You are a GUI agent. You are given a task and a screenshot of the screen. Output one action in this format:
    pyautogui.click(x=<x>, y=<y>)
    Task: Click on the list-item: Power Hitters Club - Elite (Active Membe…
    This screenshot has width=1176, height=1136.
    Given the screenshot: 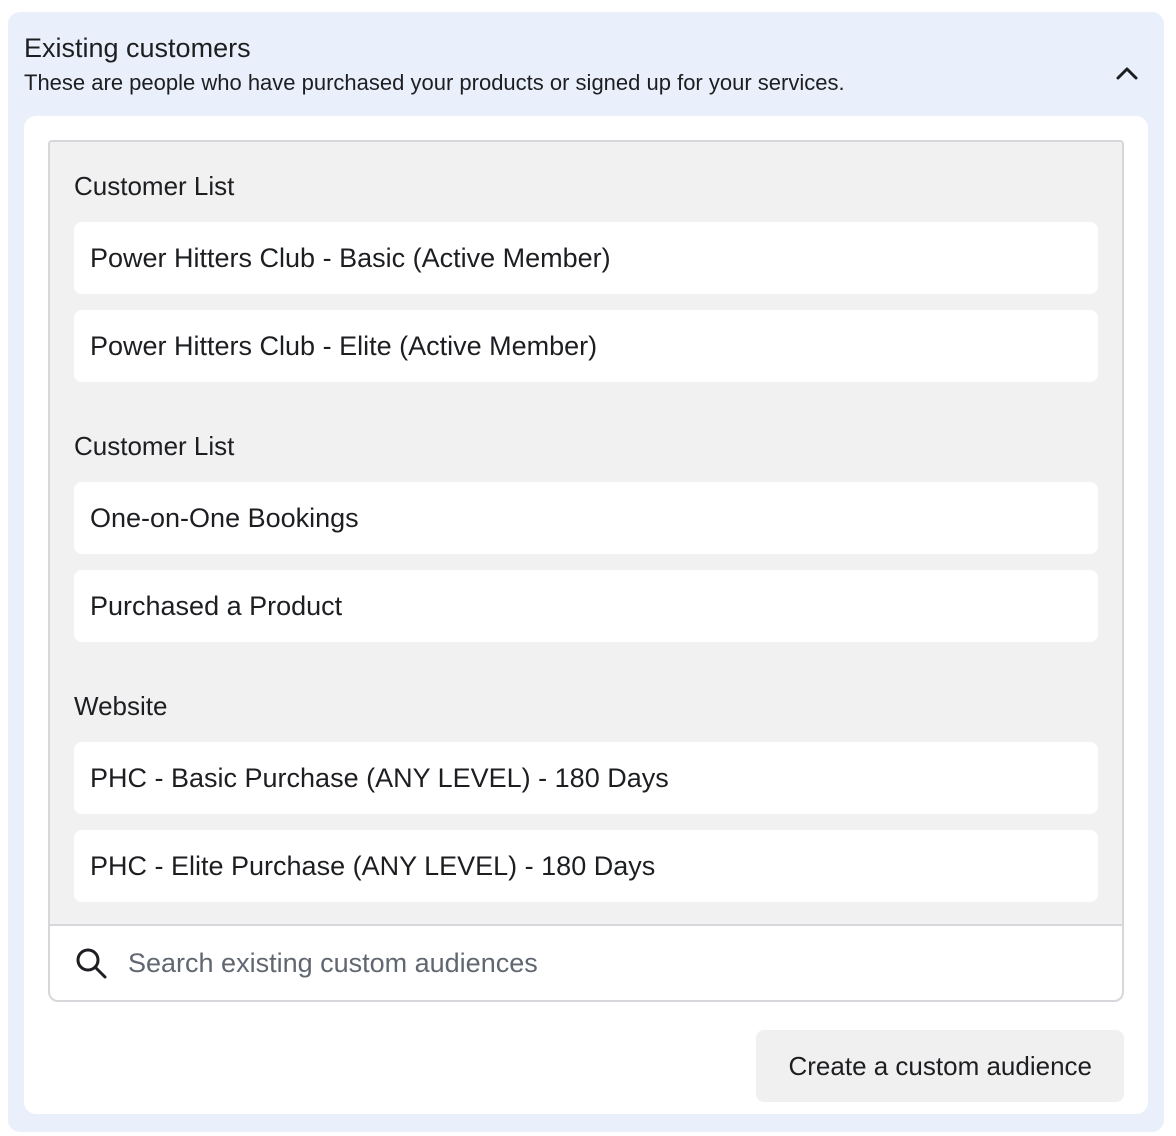 What is the action you would take?
    pyautogui.click(x=586, y=346)
    